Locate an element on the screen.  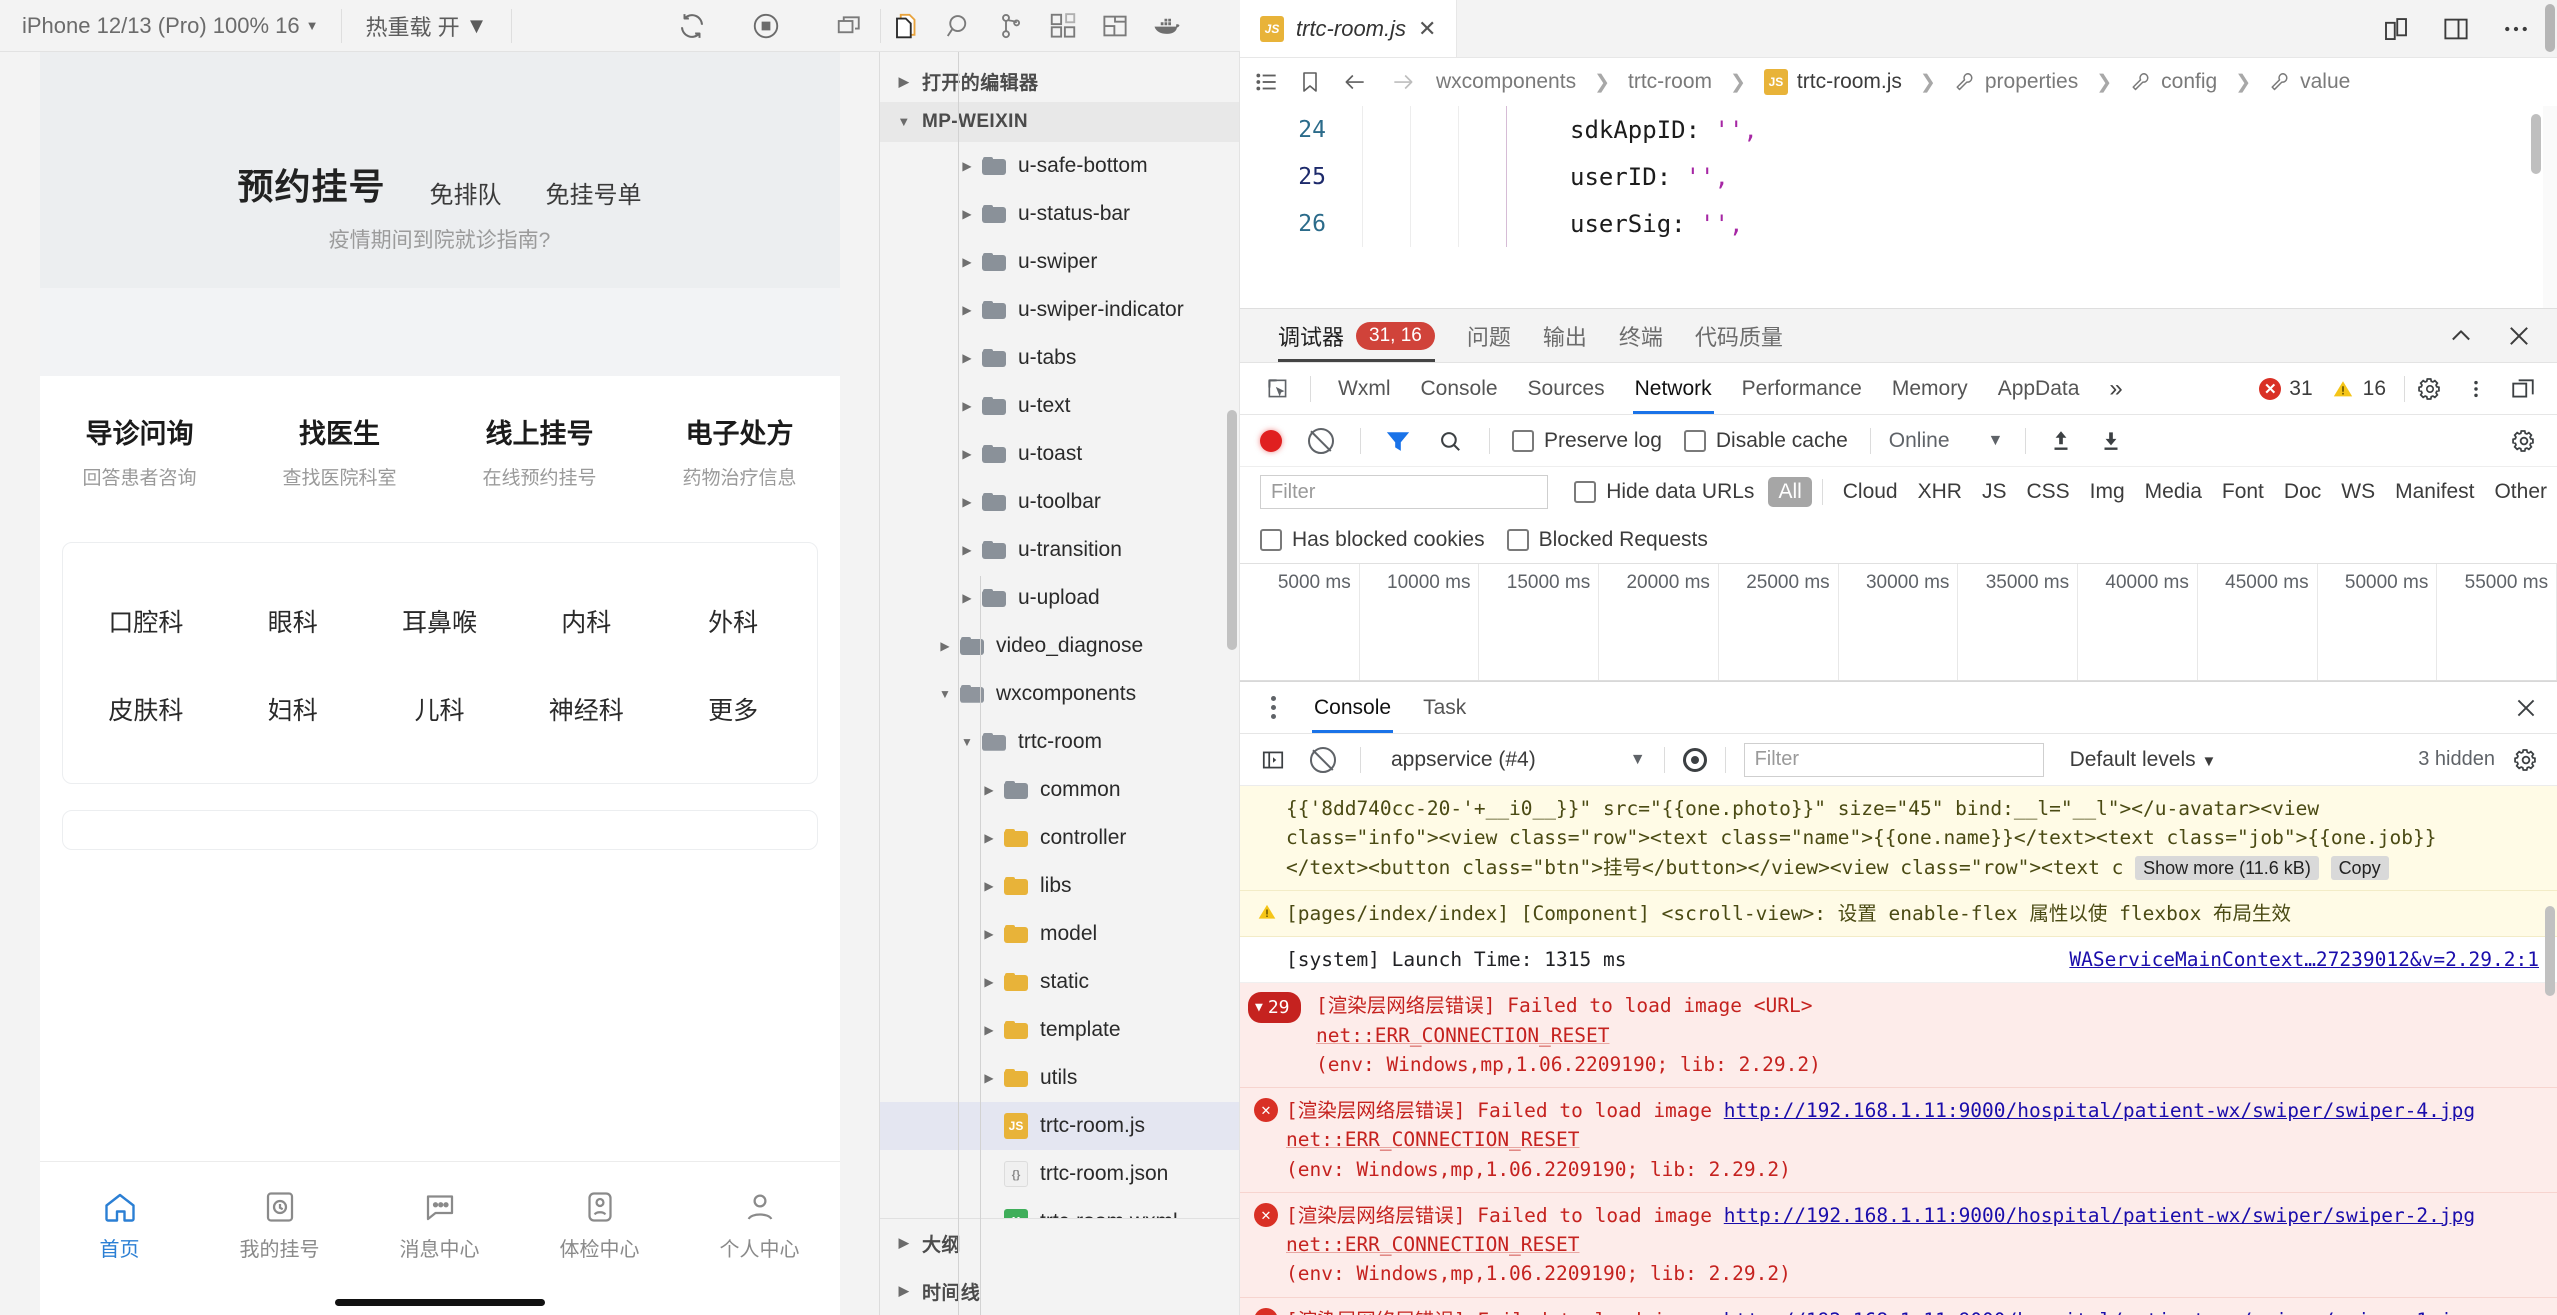
department-item: 内科 is located at coordinates (586, 621).